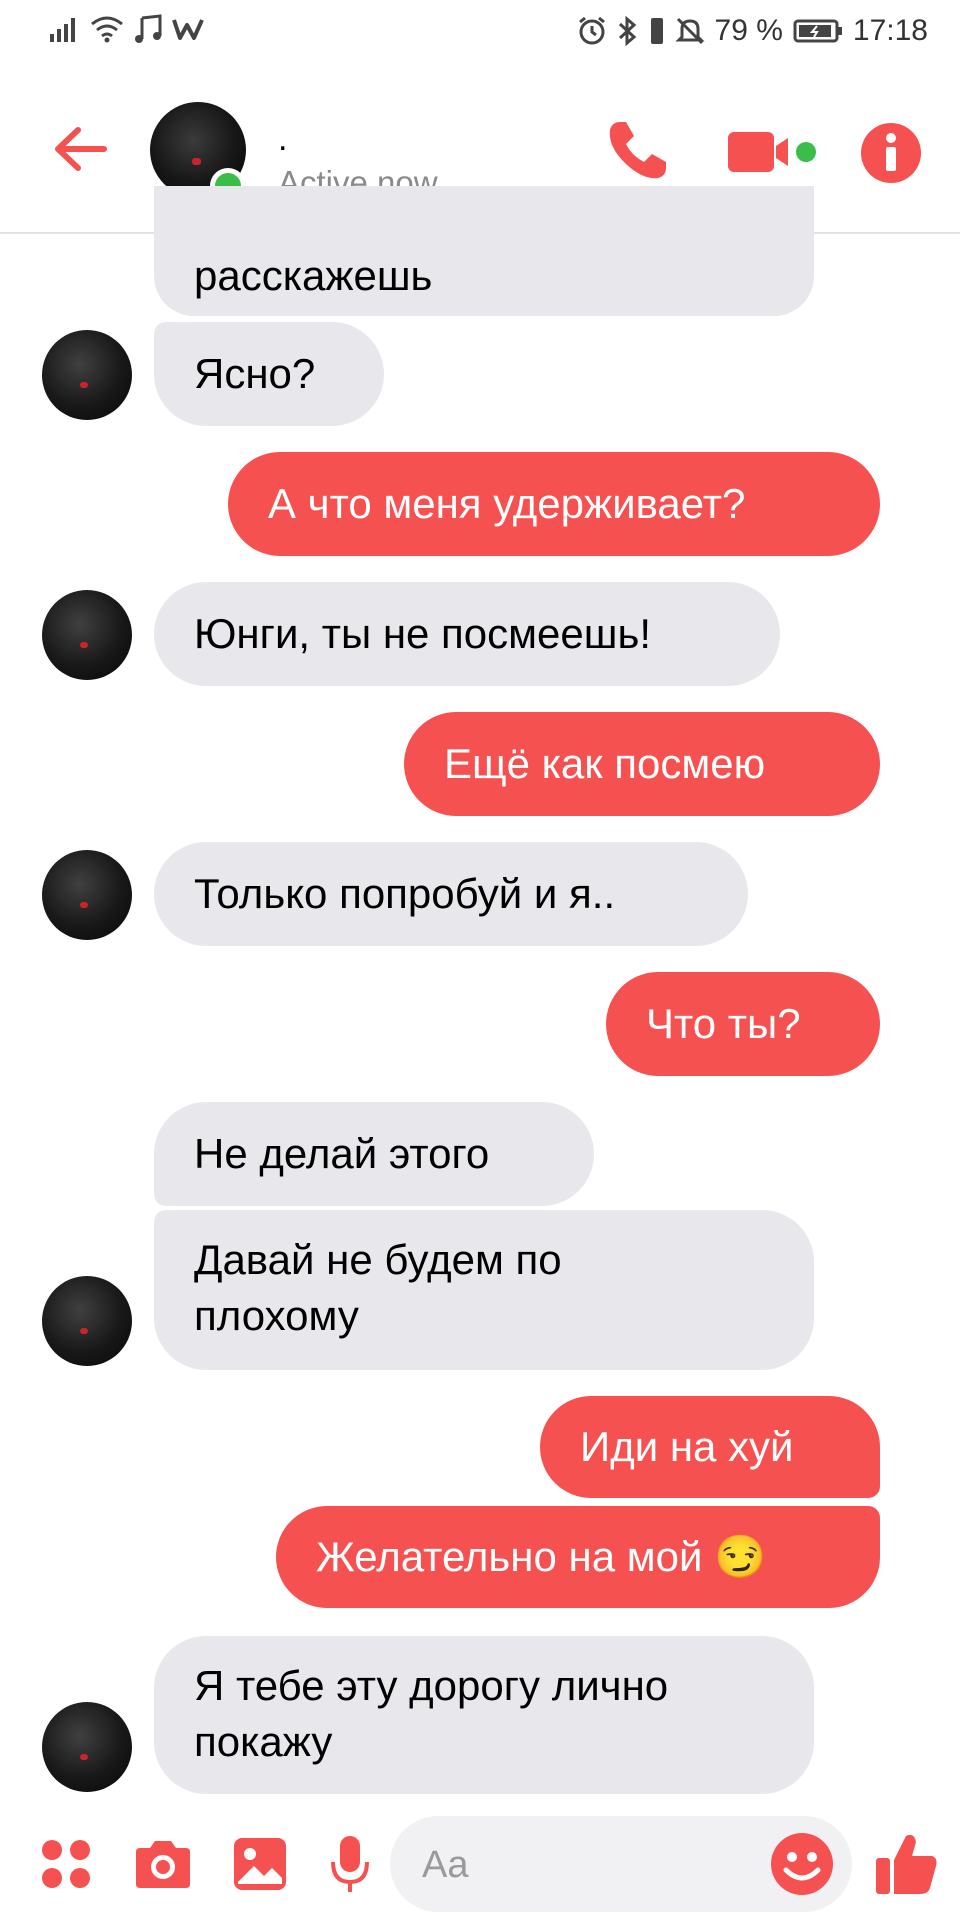 The height and width of the screenshot is (1920, 960). I want to click on wifi-icon, so click(107, 29).